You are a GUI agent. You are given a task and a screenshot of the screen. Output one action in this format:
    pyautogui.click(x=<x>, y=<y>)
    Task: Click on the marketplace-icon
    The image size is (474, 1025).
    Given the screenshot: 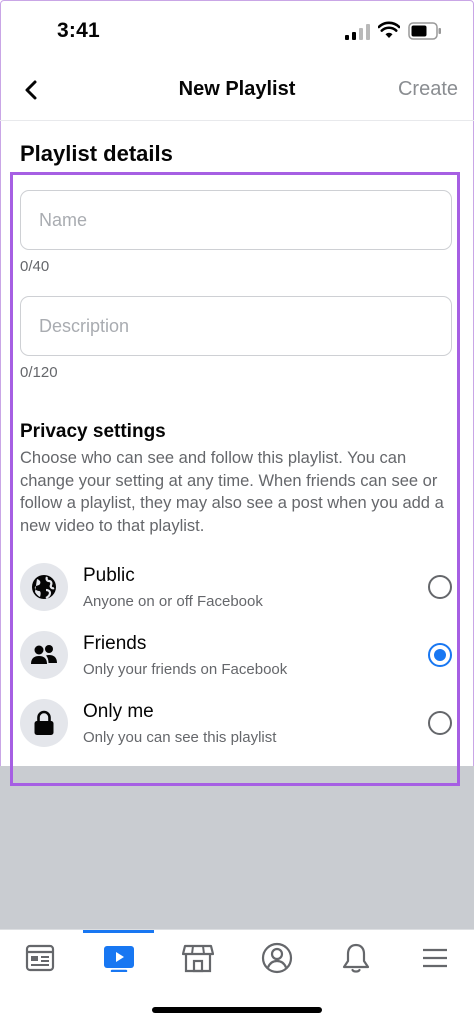 What is the action you would take?
    pyautogui.click(x=197, y=958)
    